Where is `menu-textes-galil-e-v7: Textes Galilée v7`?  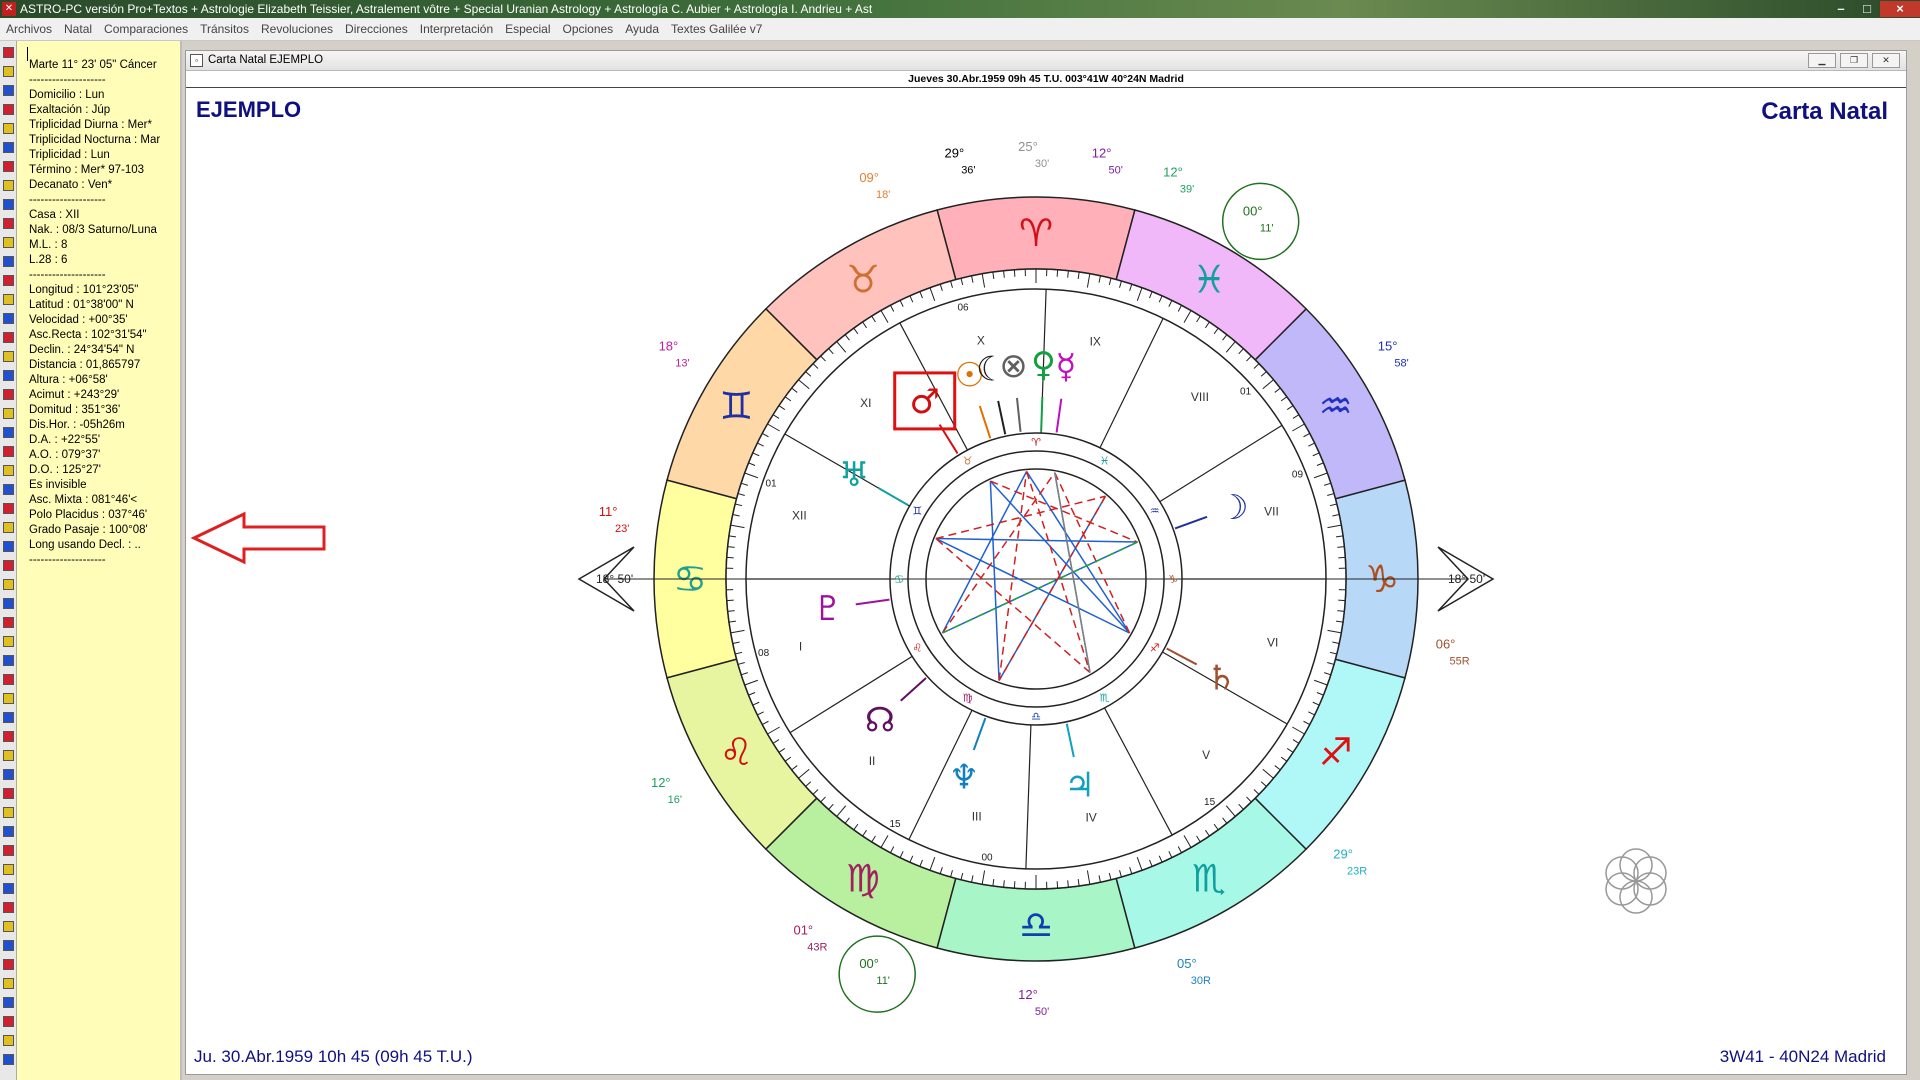 menu-textes-galil-e-v7: Textes Galilée v7 is located at coordinates (716, 29).